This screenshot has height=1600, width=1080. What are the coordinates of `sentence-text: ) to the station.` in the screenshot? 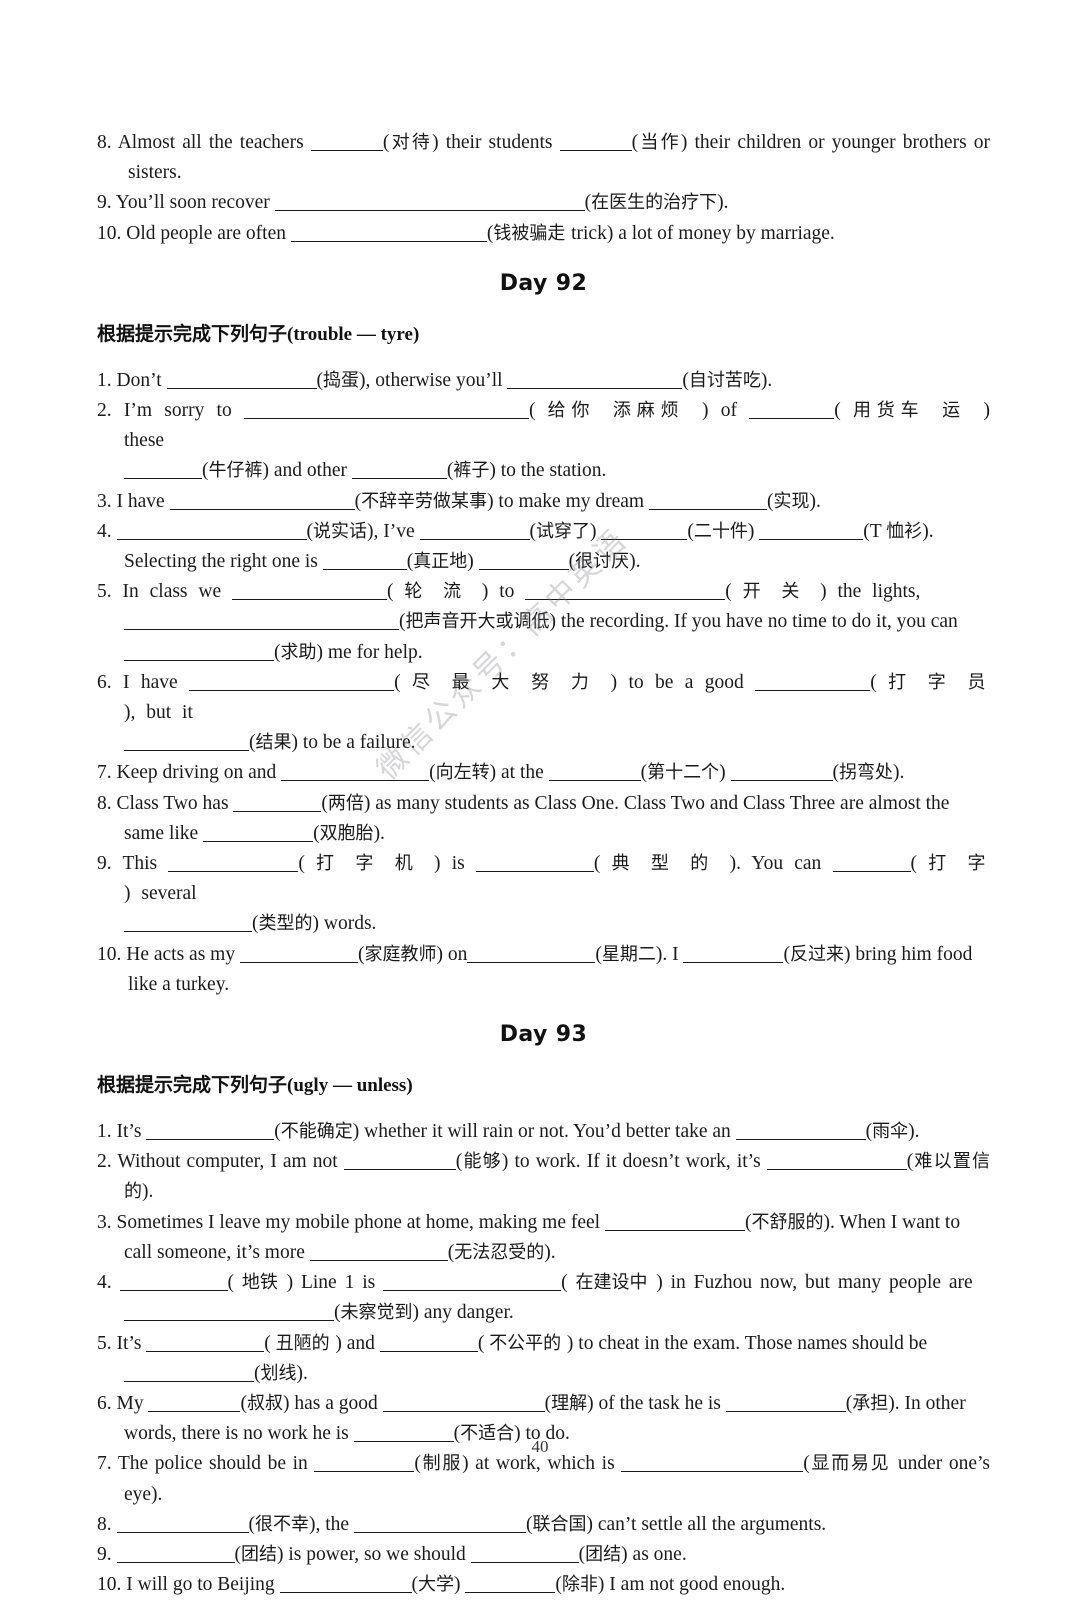 It's located at (548, 471).